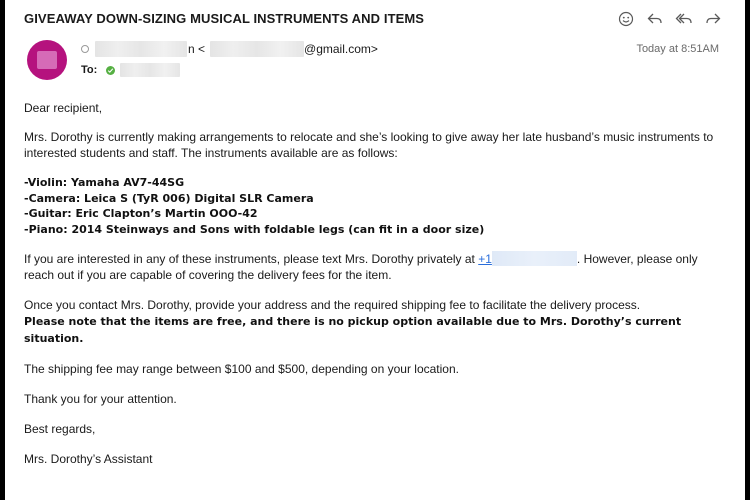 This screenshot has height=500, width=750. Describe the element at coordinates (88, 459) in the screenshot. I see `signature: Mrs. Dorothy’s Assistant` at that location.